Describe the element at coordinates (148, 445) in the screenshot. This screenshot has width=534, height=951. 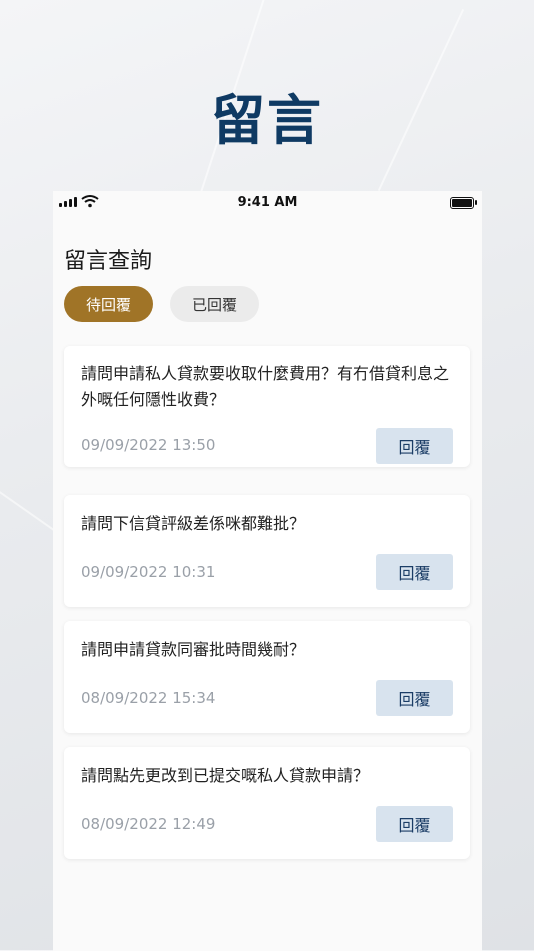
I see `message-datetime: 09/09/2022 13:50` at that location.